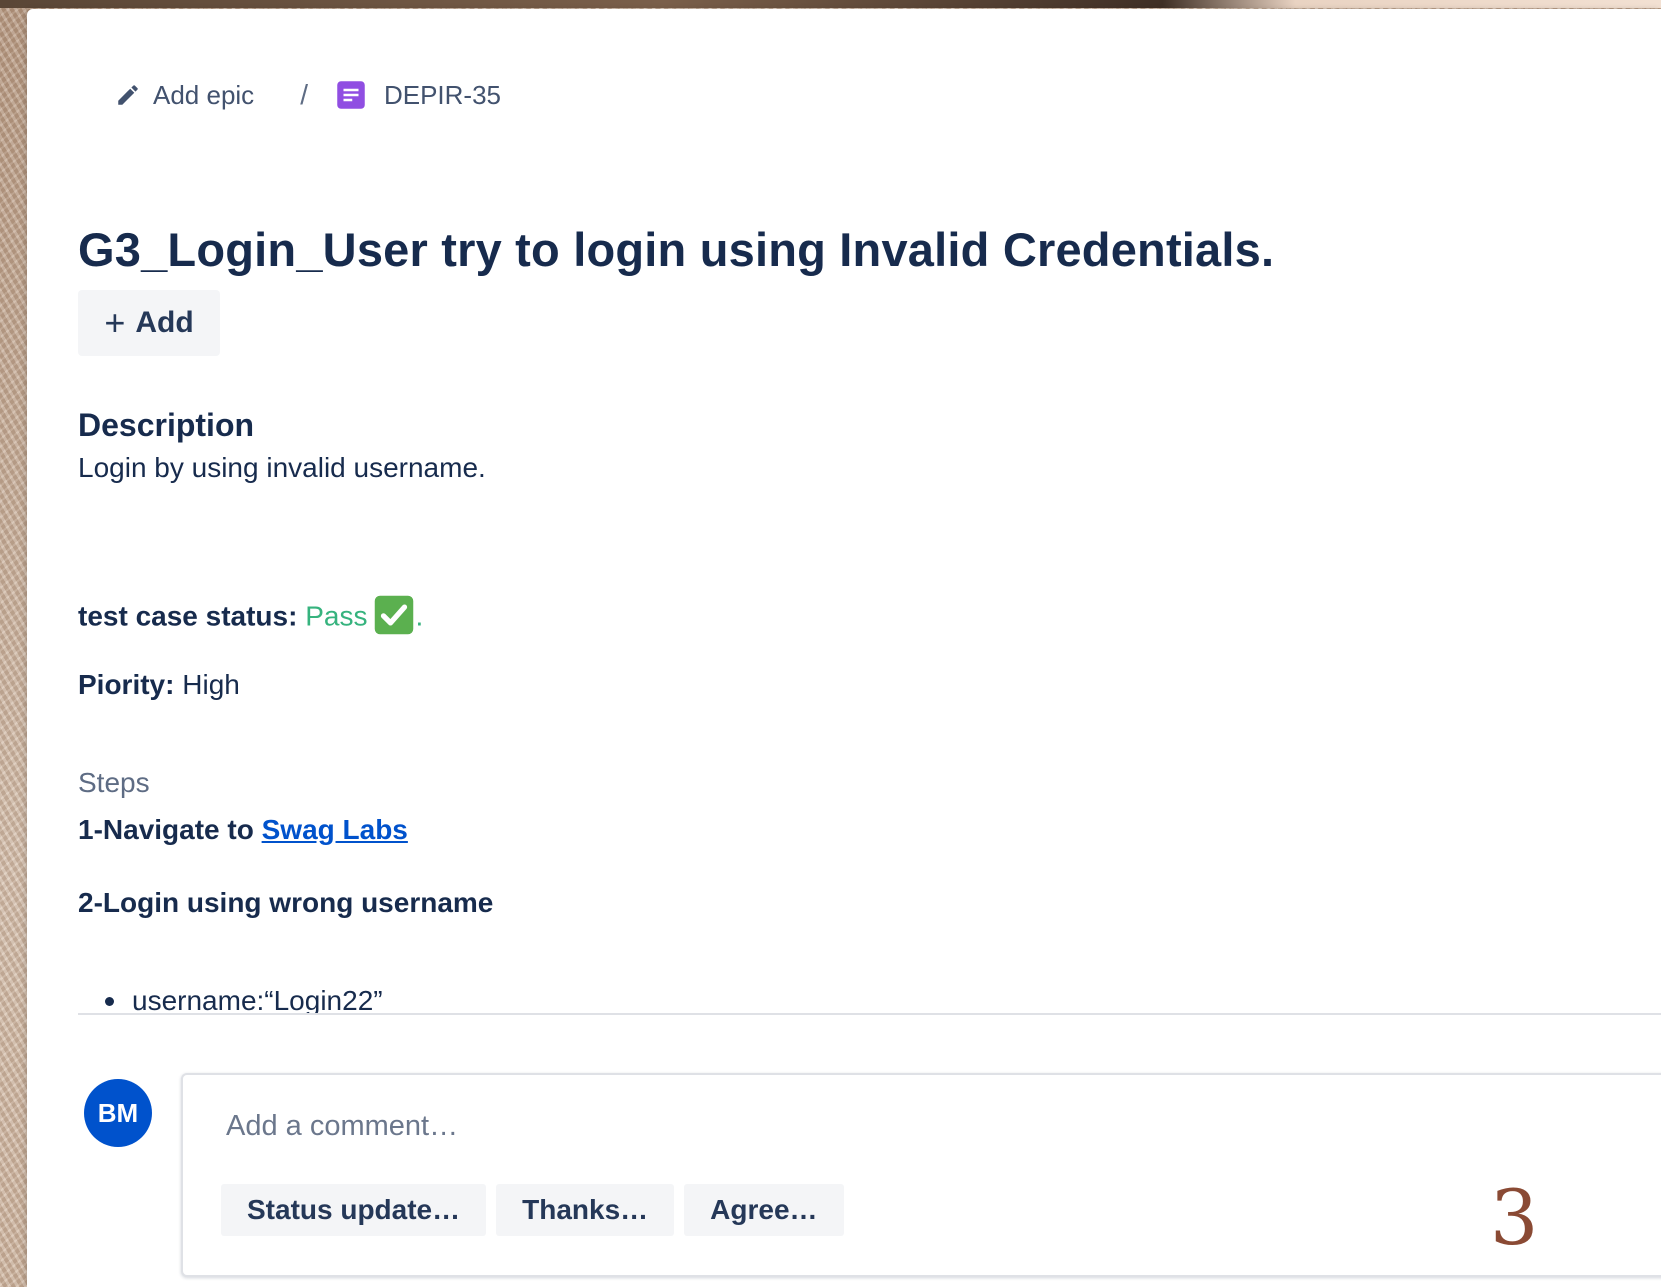  Describe the element at coordinates (1514, 1217) in the screenshot. I see `page-number: 3` at that location.